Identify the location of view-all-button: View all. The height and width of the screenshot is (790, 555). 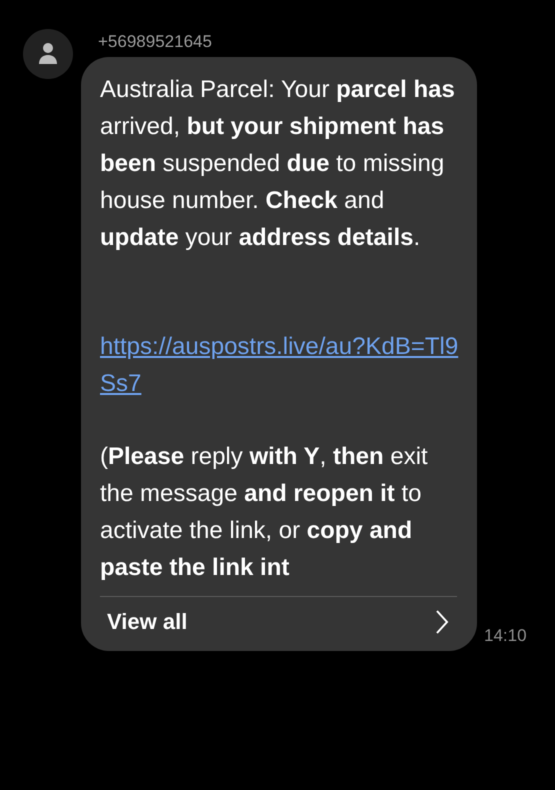
(278, 623).